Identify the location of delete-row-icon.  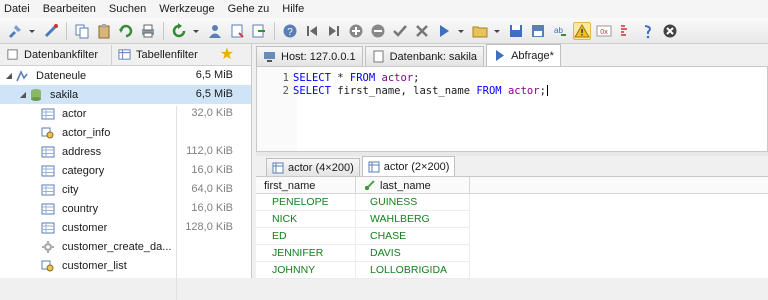
(378, 31).